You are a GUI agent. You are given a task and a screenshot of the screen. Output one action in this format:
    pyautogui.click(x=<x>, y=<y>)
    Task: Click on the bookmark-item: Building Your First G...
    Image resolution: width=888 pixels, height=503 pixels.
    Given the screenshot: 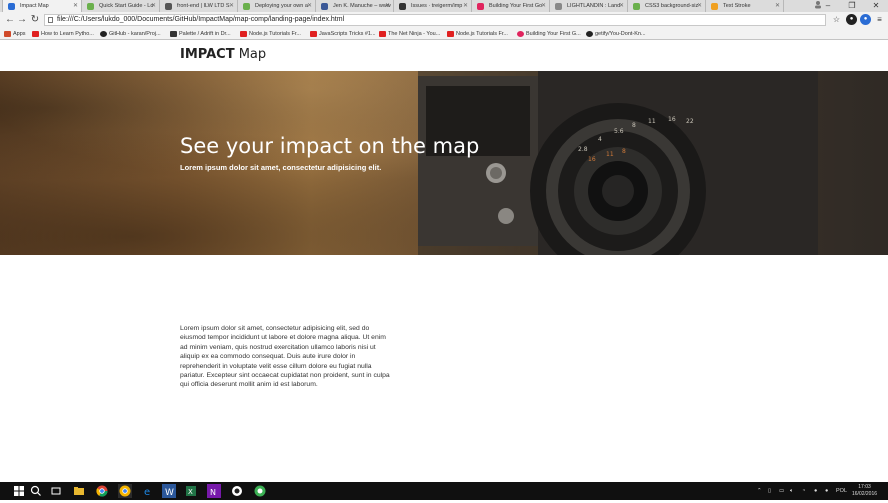 What is the action you would take?
    pyautogui.click(x=549, y=34)
    